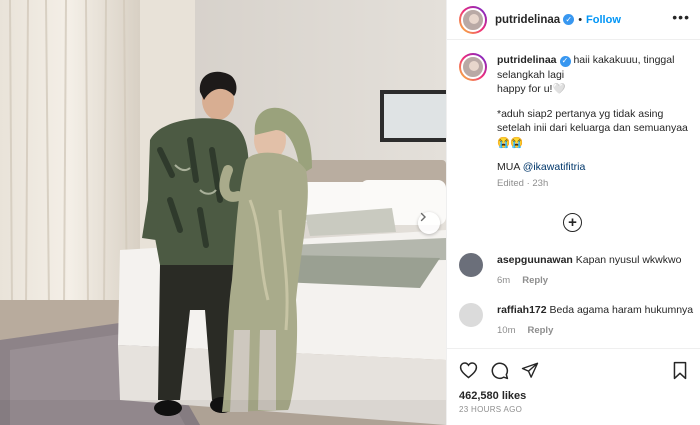 The width and height of the screenshot is (700, 425). I want to click on header-username: putridelinaa, so click(527, 20).